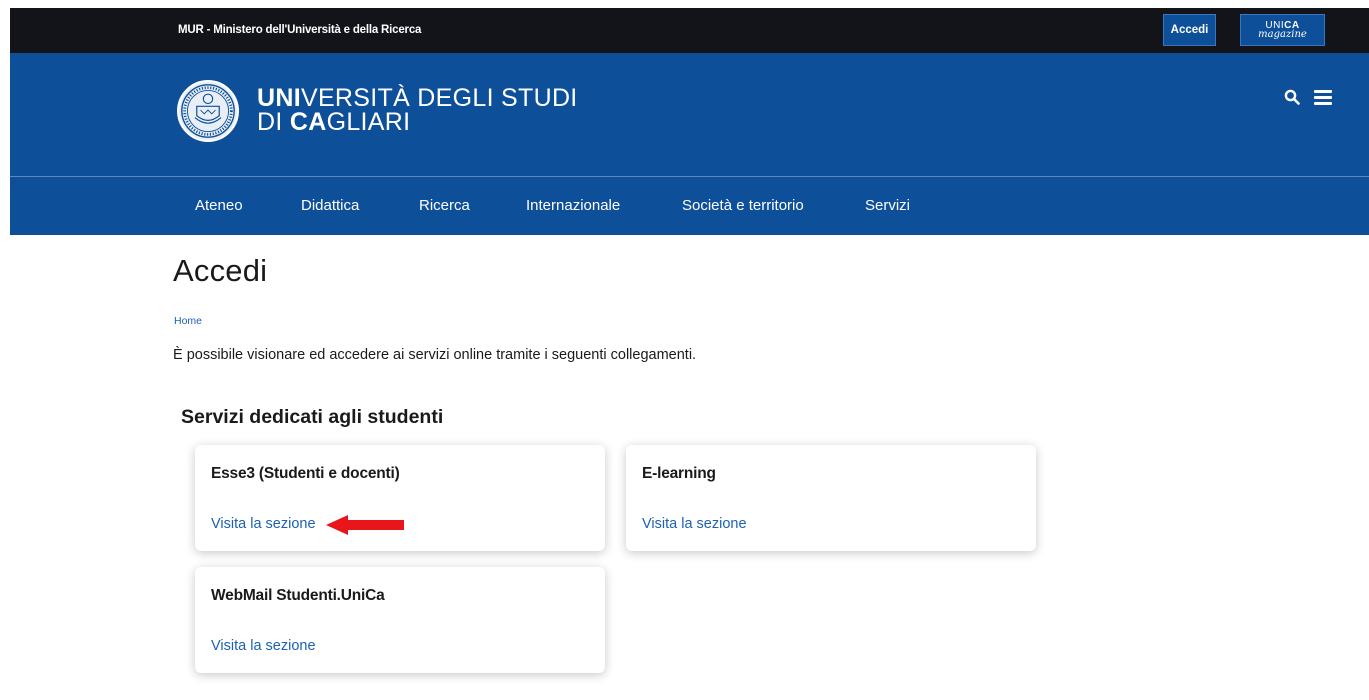 This screenshot has height=700, width=1369. I want to click on nav-item-ricerca: Ricerca, so click(444, 206).